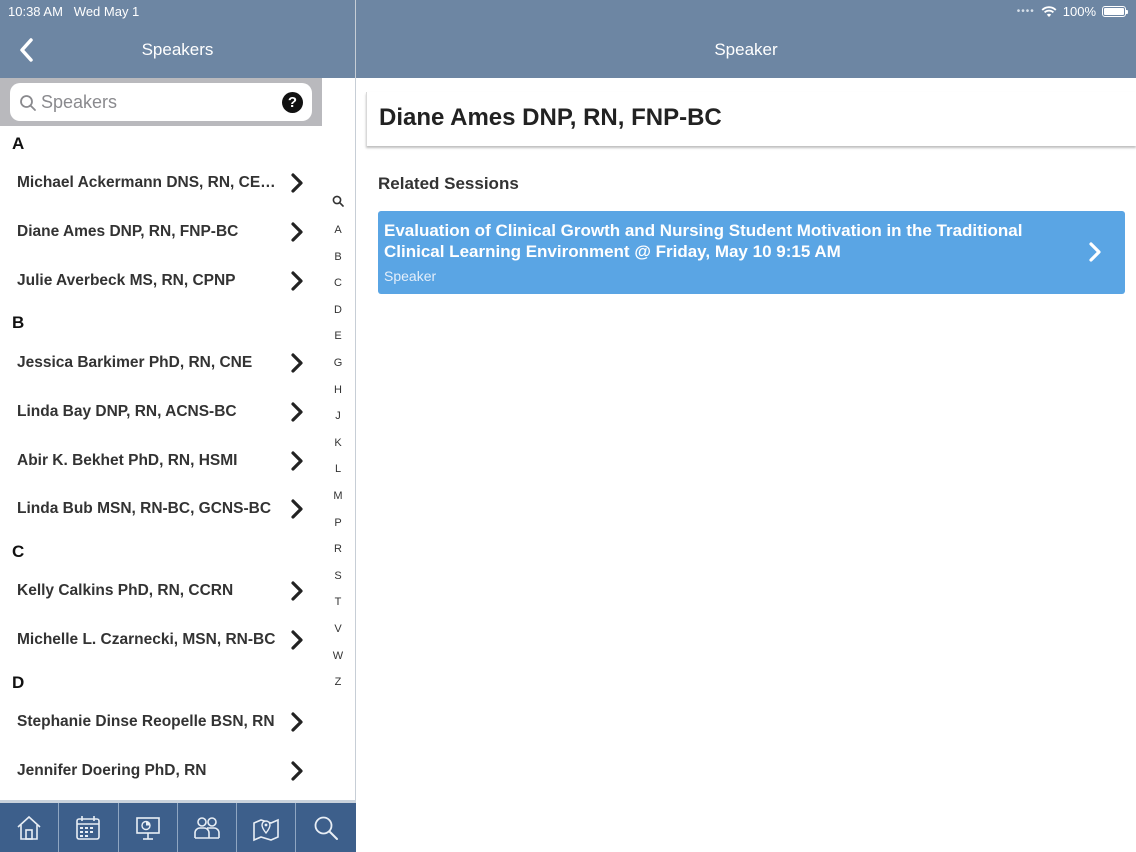 The image size is (1136, 852). I want to click on speaker-row: Diane Ames DNP, RN, FNP-BC, so click(160, 233).